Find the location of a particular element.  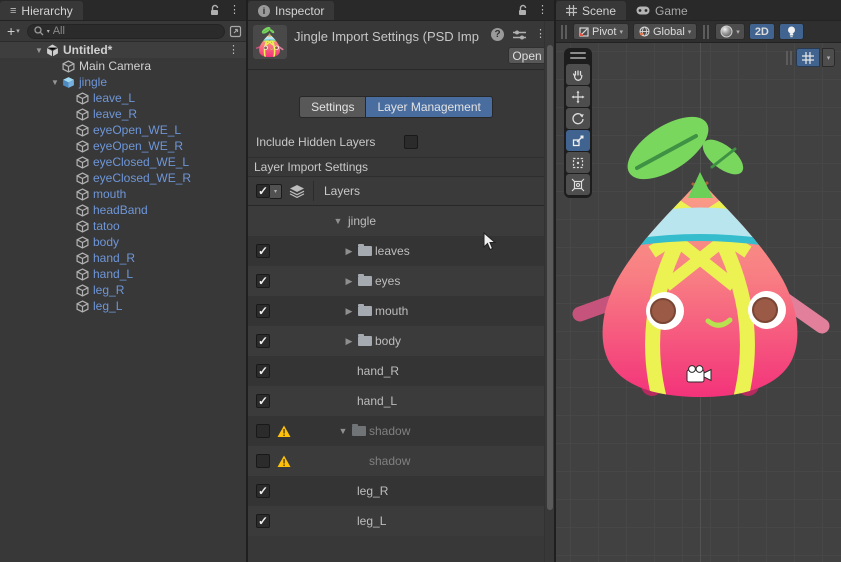

tab-inspector: i Inspector is located at coordinates (291, 10).